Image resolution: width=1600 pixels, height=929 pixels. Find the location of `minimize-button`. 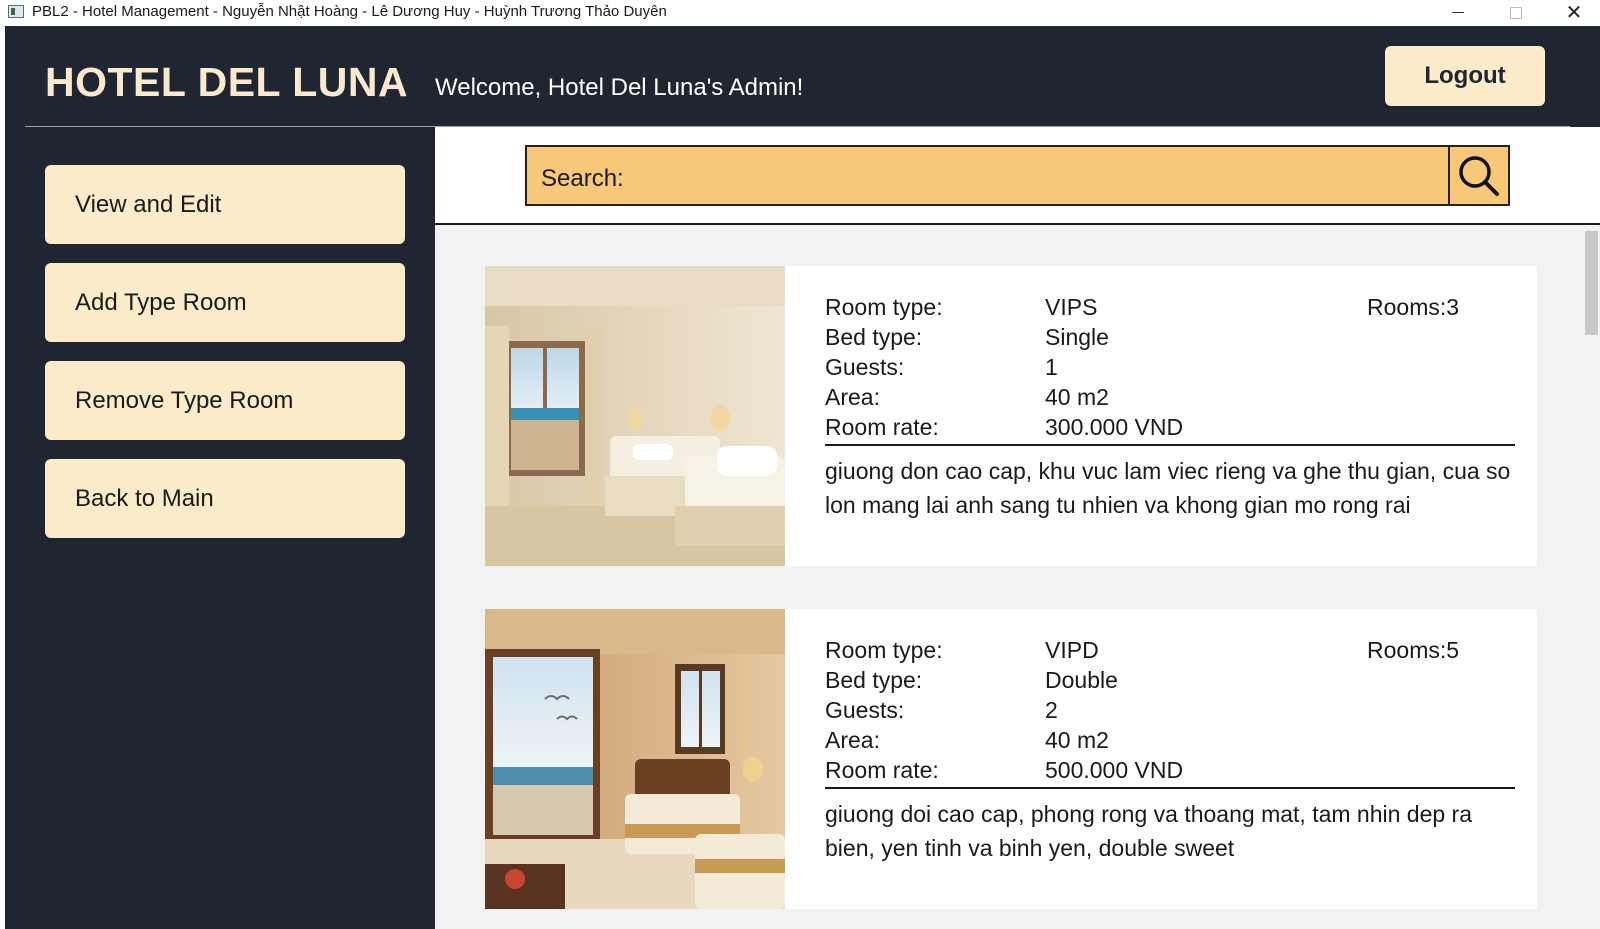

minimize-button is located at coordinates (1458, 12).